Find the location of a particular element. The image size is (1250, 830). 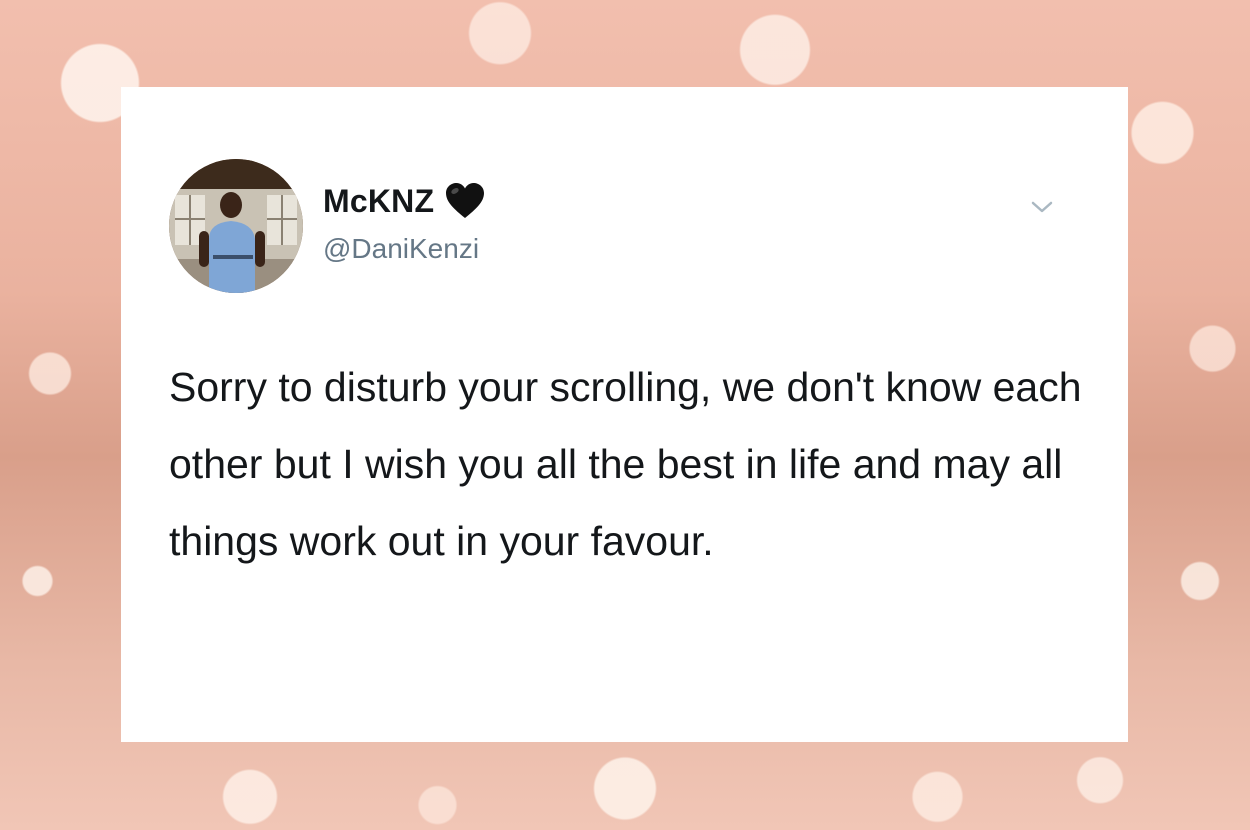

user-handle: @DaniKenzi is located at coordinates (401, 249).